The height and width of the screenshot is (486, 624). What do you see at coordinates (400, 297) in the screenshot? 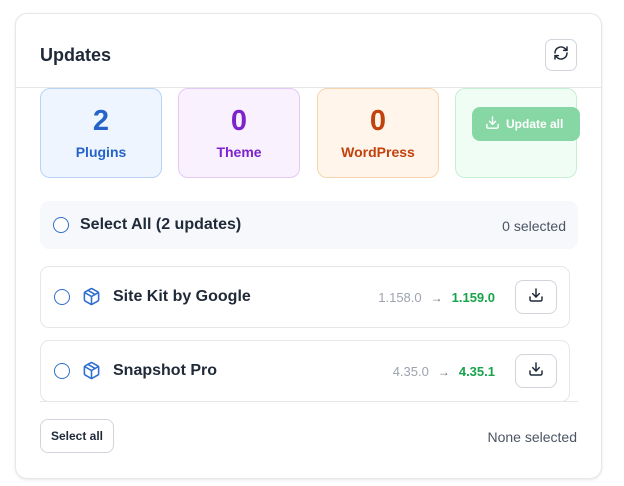
I see `current-version: 1.158.0` at bounding box center [400, 297].